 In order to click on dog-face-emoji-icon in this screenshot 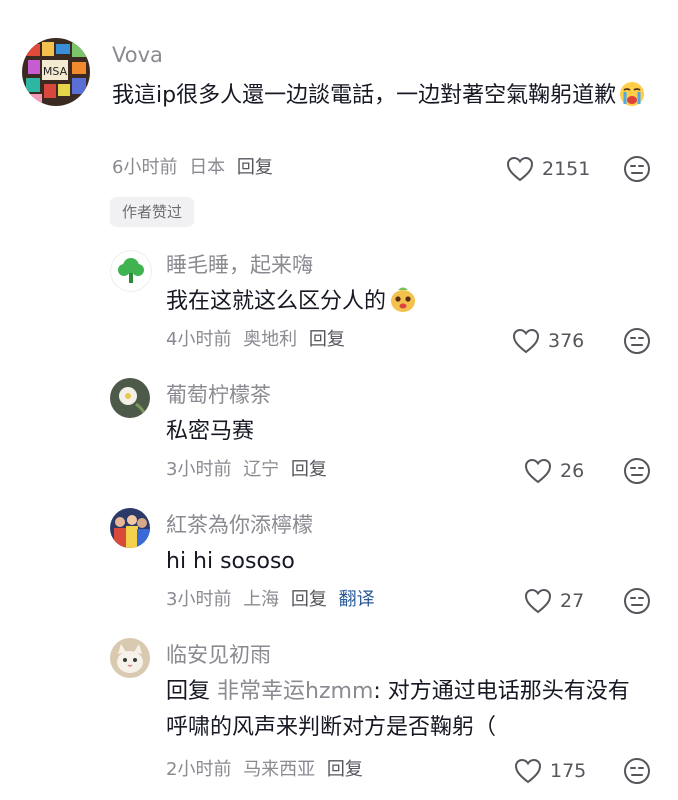, I will do `click(403, 305)`.